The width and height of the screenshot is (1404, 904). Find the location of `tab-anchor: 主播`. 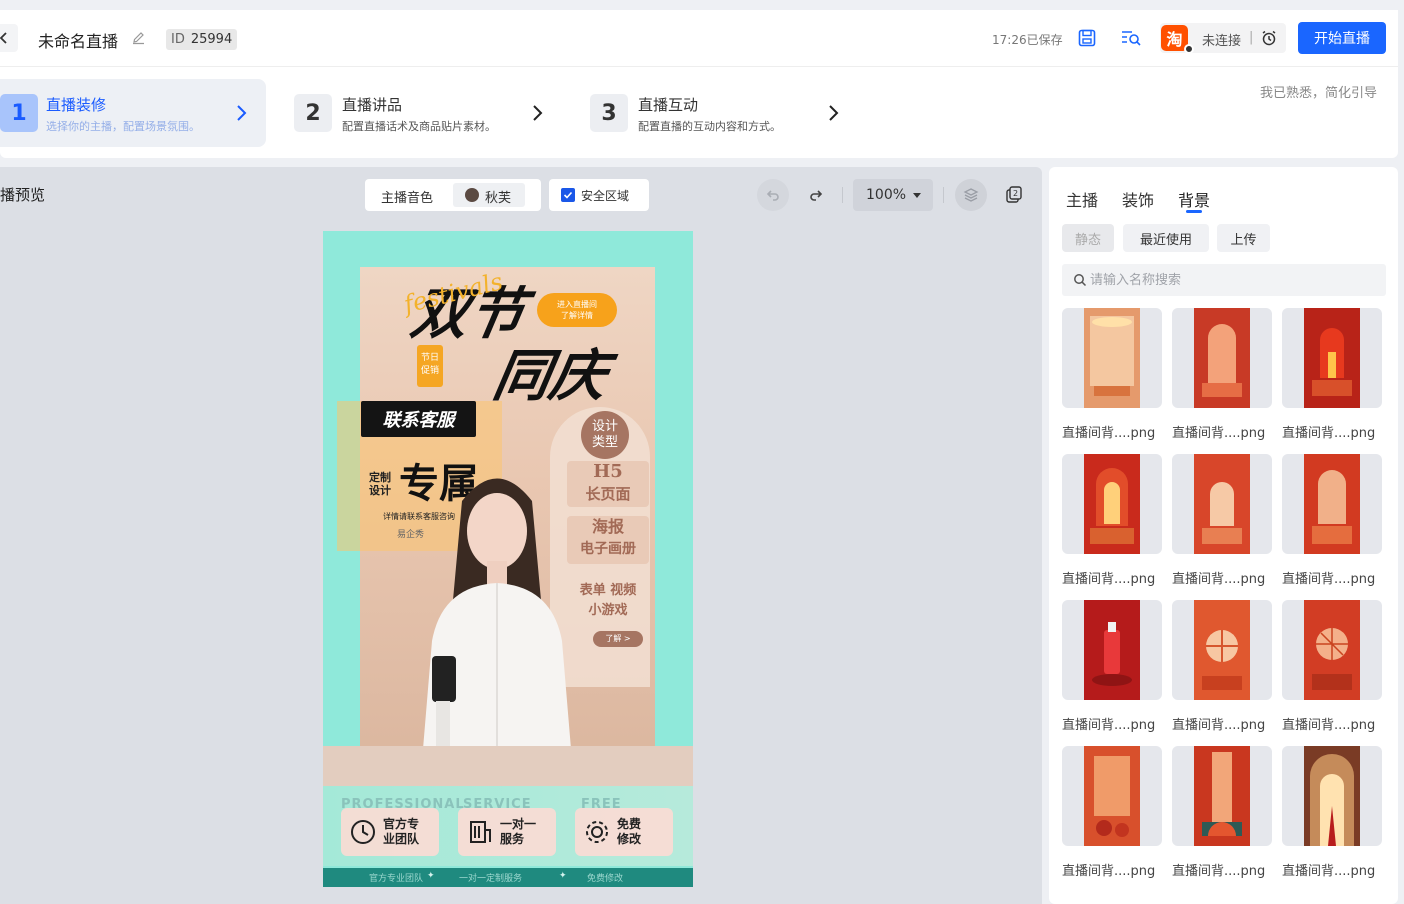

tab-anchor: 主播 is located at coordinates (1082, 199).